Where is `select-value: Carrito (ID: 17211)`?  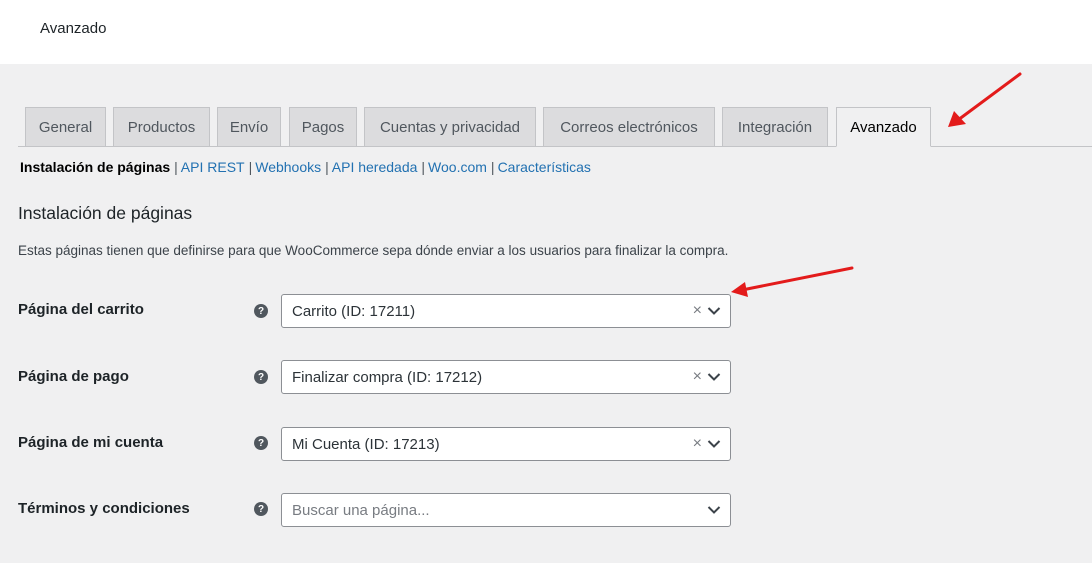
select-value: Carrito (ID: 17211) is located at coordinates (354, 311).